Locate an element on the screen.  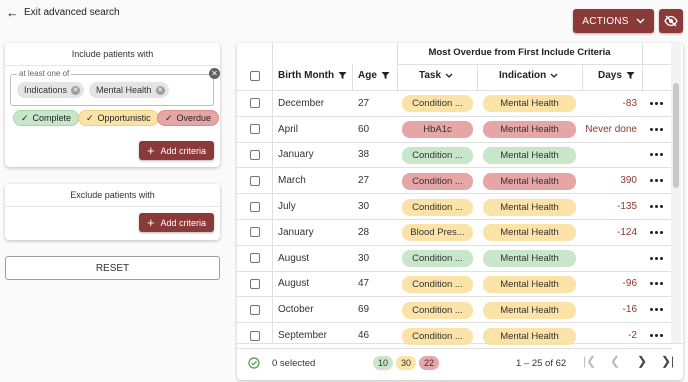
birth-month-cell: January is located at coordinates (296, 232).